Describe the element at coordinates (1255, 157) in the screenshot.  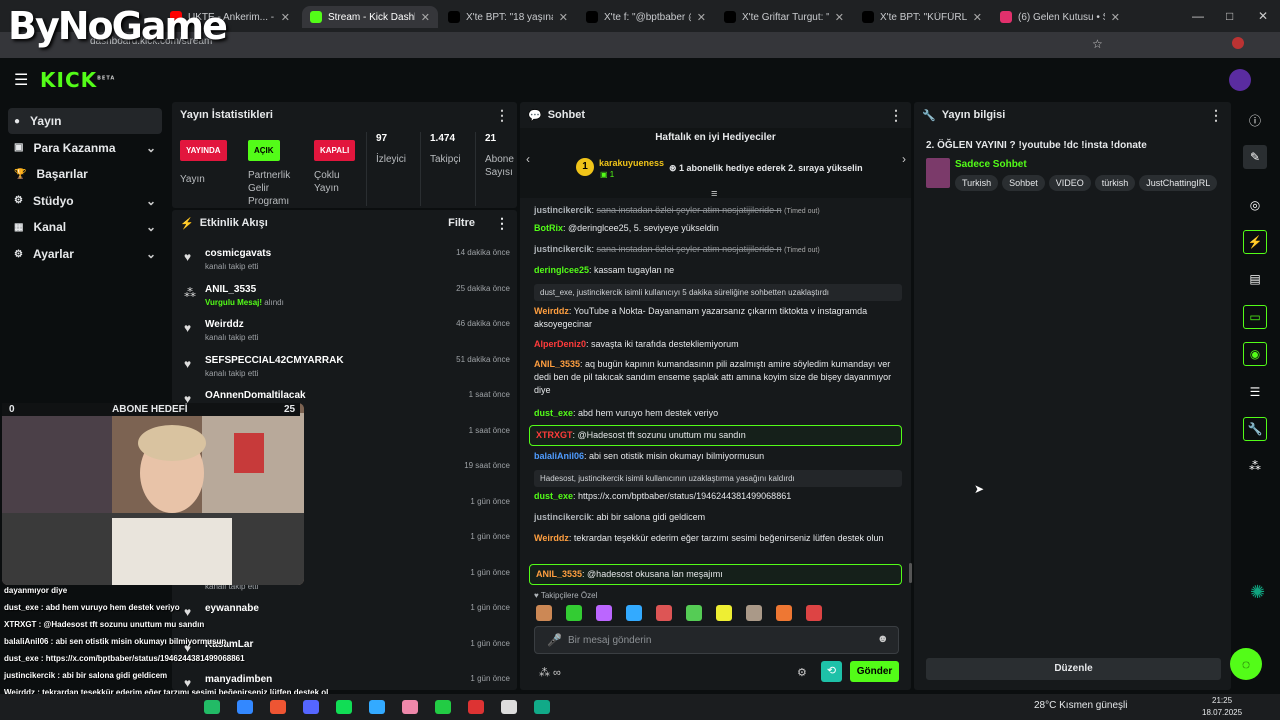
I see `pencil-icon: ✎` at that location.